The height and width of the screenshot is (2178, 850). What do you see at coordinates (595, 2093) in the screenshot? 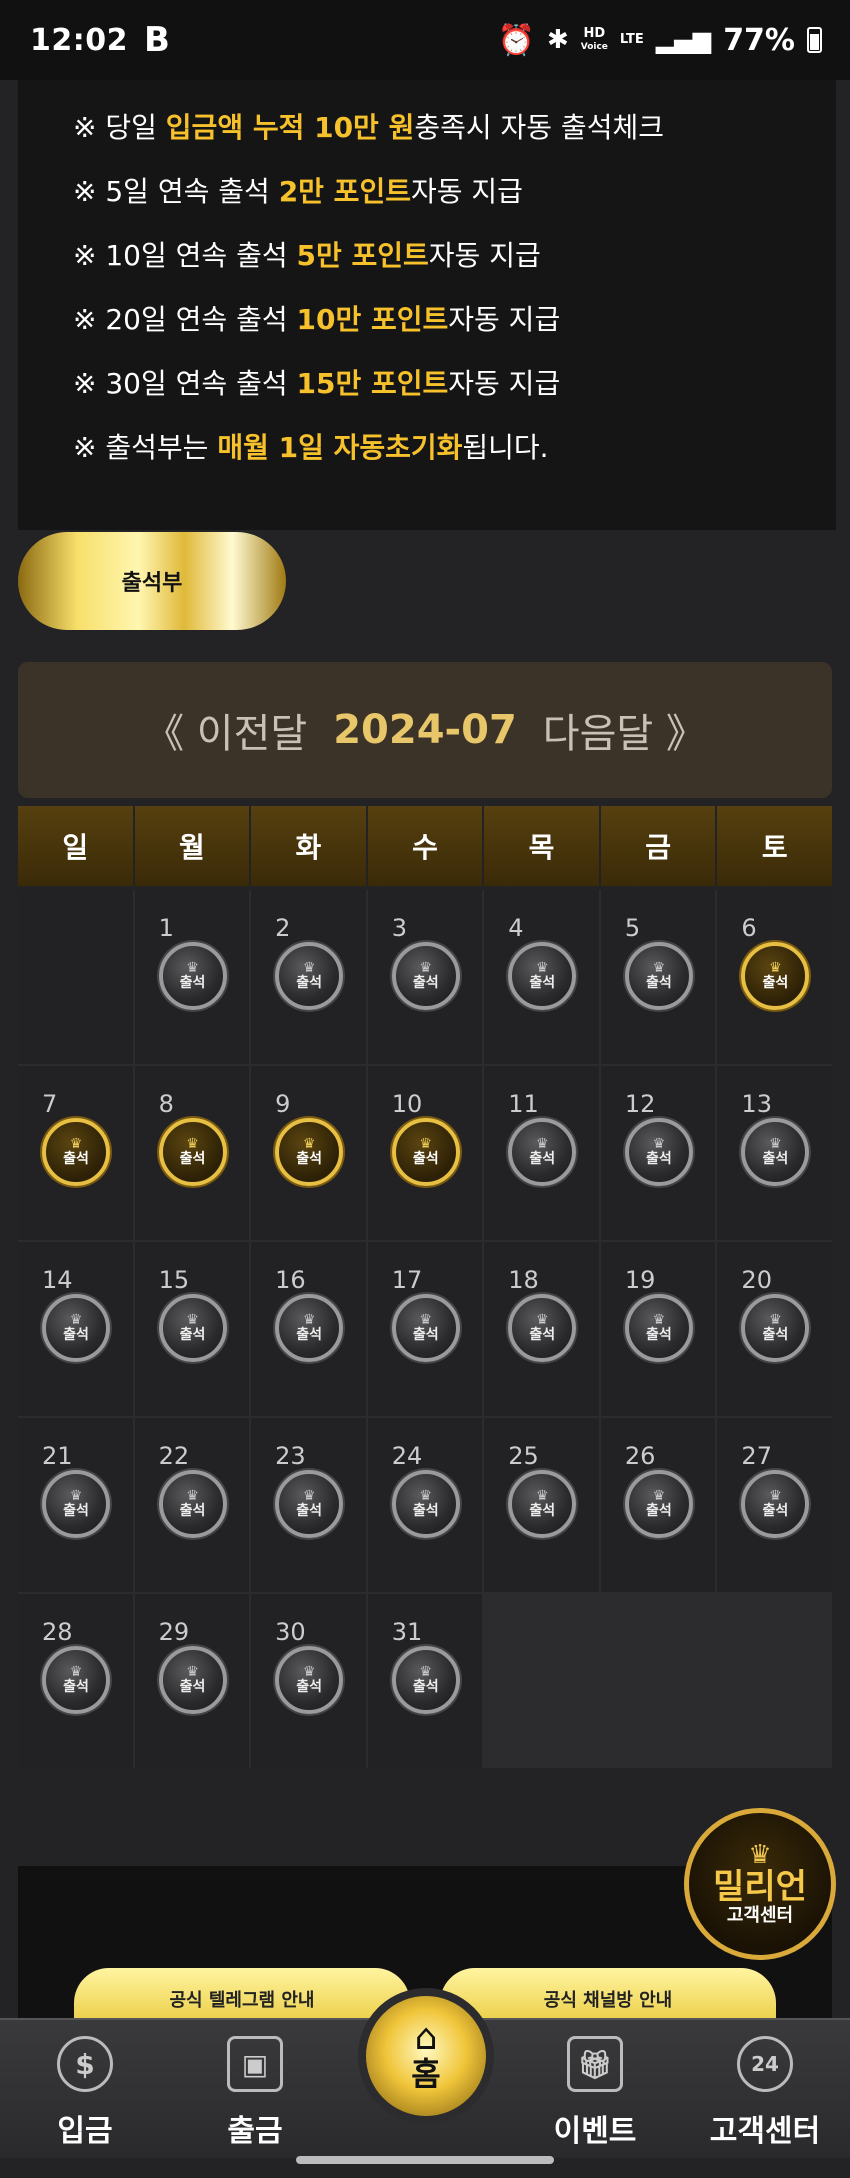
I see `nav-event: 🎁︎ 이벤트` at bounding box center [595, 2093].